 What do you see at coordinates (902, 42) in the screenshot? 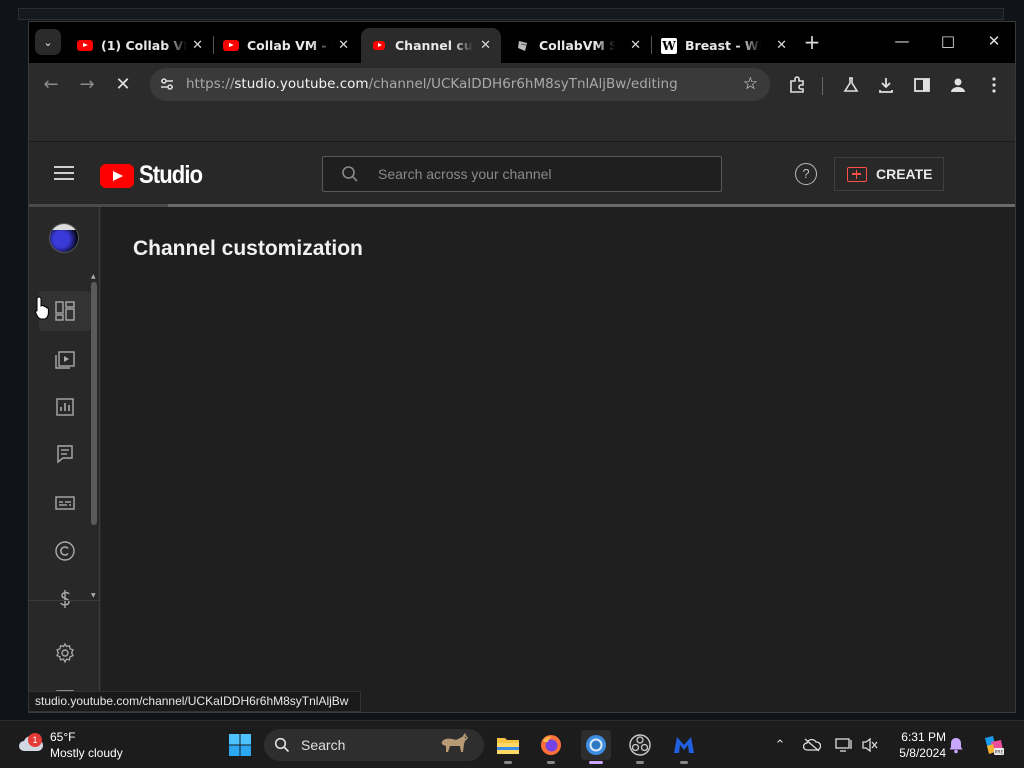
I see `minimize-button: —` at bounding box center [902, 42].